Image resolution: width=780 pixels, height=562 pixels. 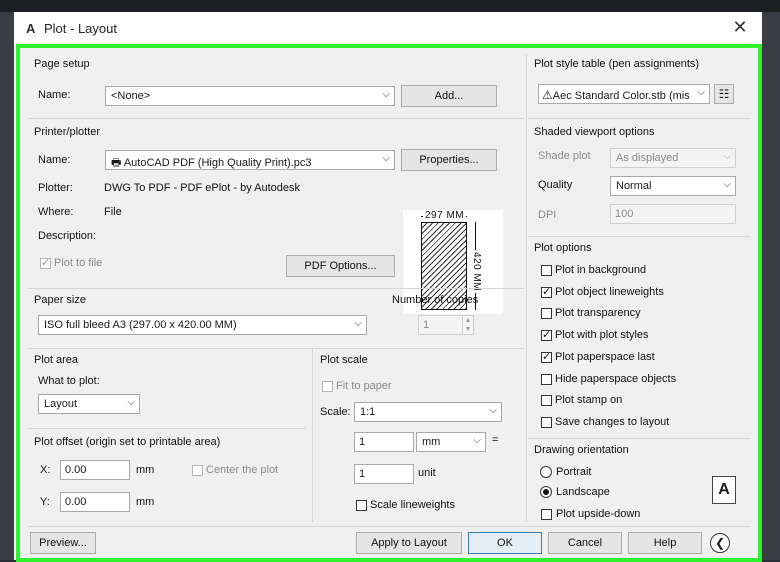 What do you see at coordinates (431, 442) in the screenshot?
I see `scale-unit-value: mm` at bounding box center [431, 442].